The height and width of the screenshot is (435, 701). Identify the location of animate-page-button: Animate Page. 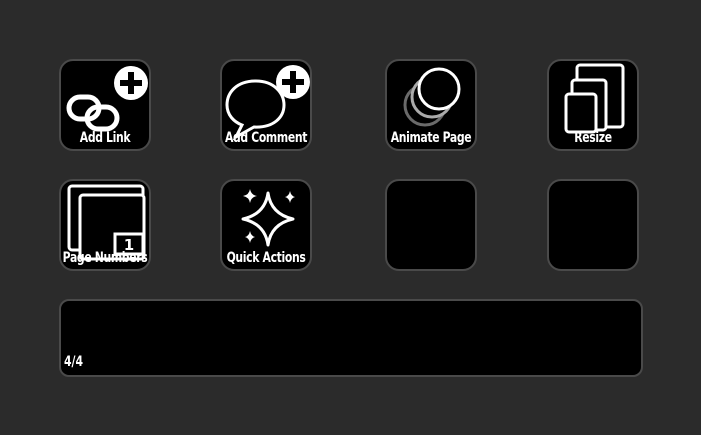
(431, 105).